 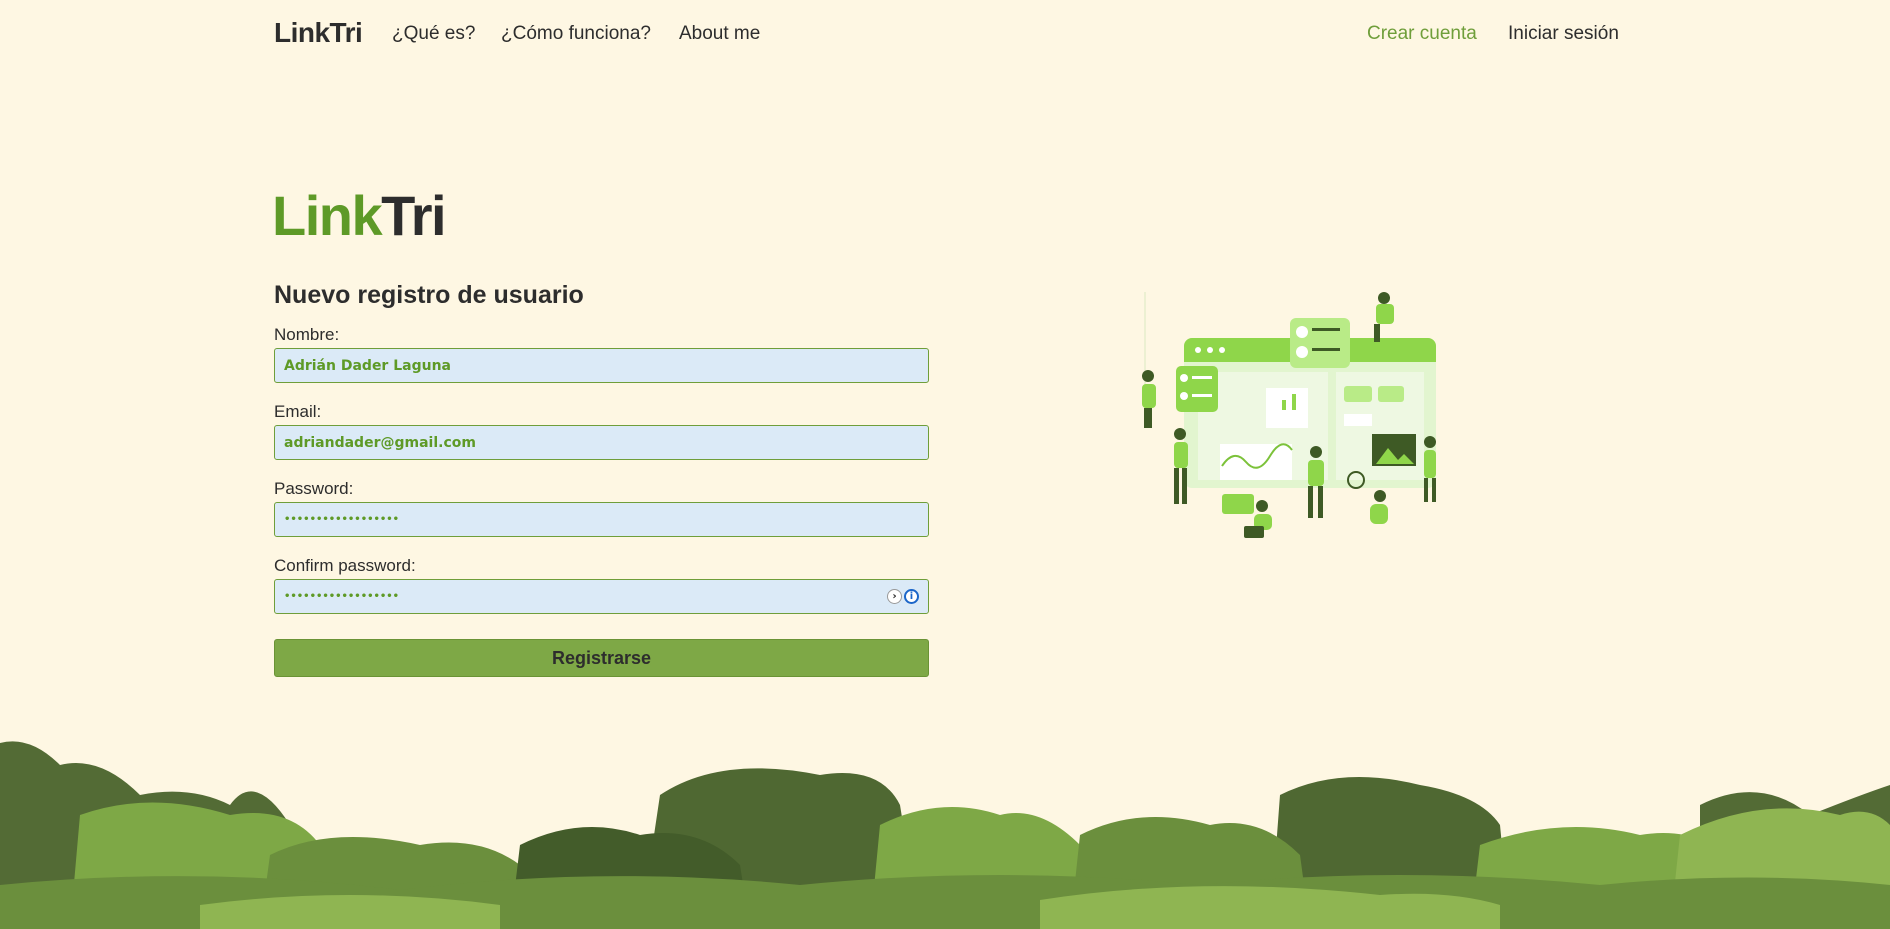 What do you see at coordinates (433, 34) in the screenshot?
I see `nav-link-que-es: ¿Qué es?` at bounding box center [433, 34].